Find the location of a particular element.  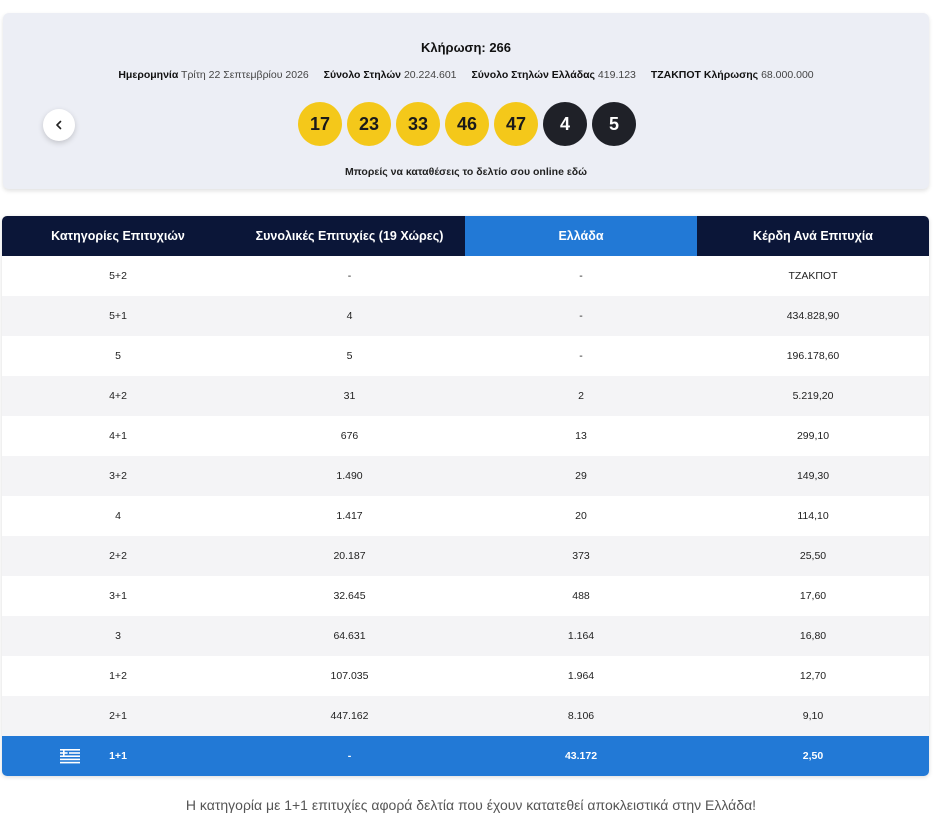

table-row: 4 1.417 20 114,10 is located at coordinates (465, 516).